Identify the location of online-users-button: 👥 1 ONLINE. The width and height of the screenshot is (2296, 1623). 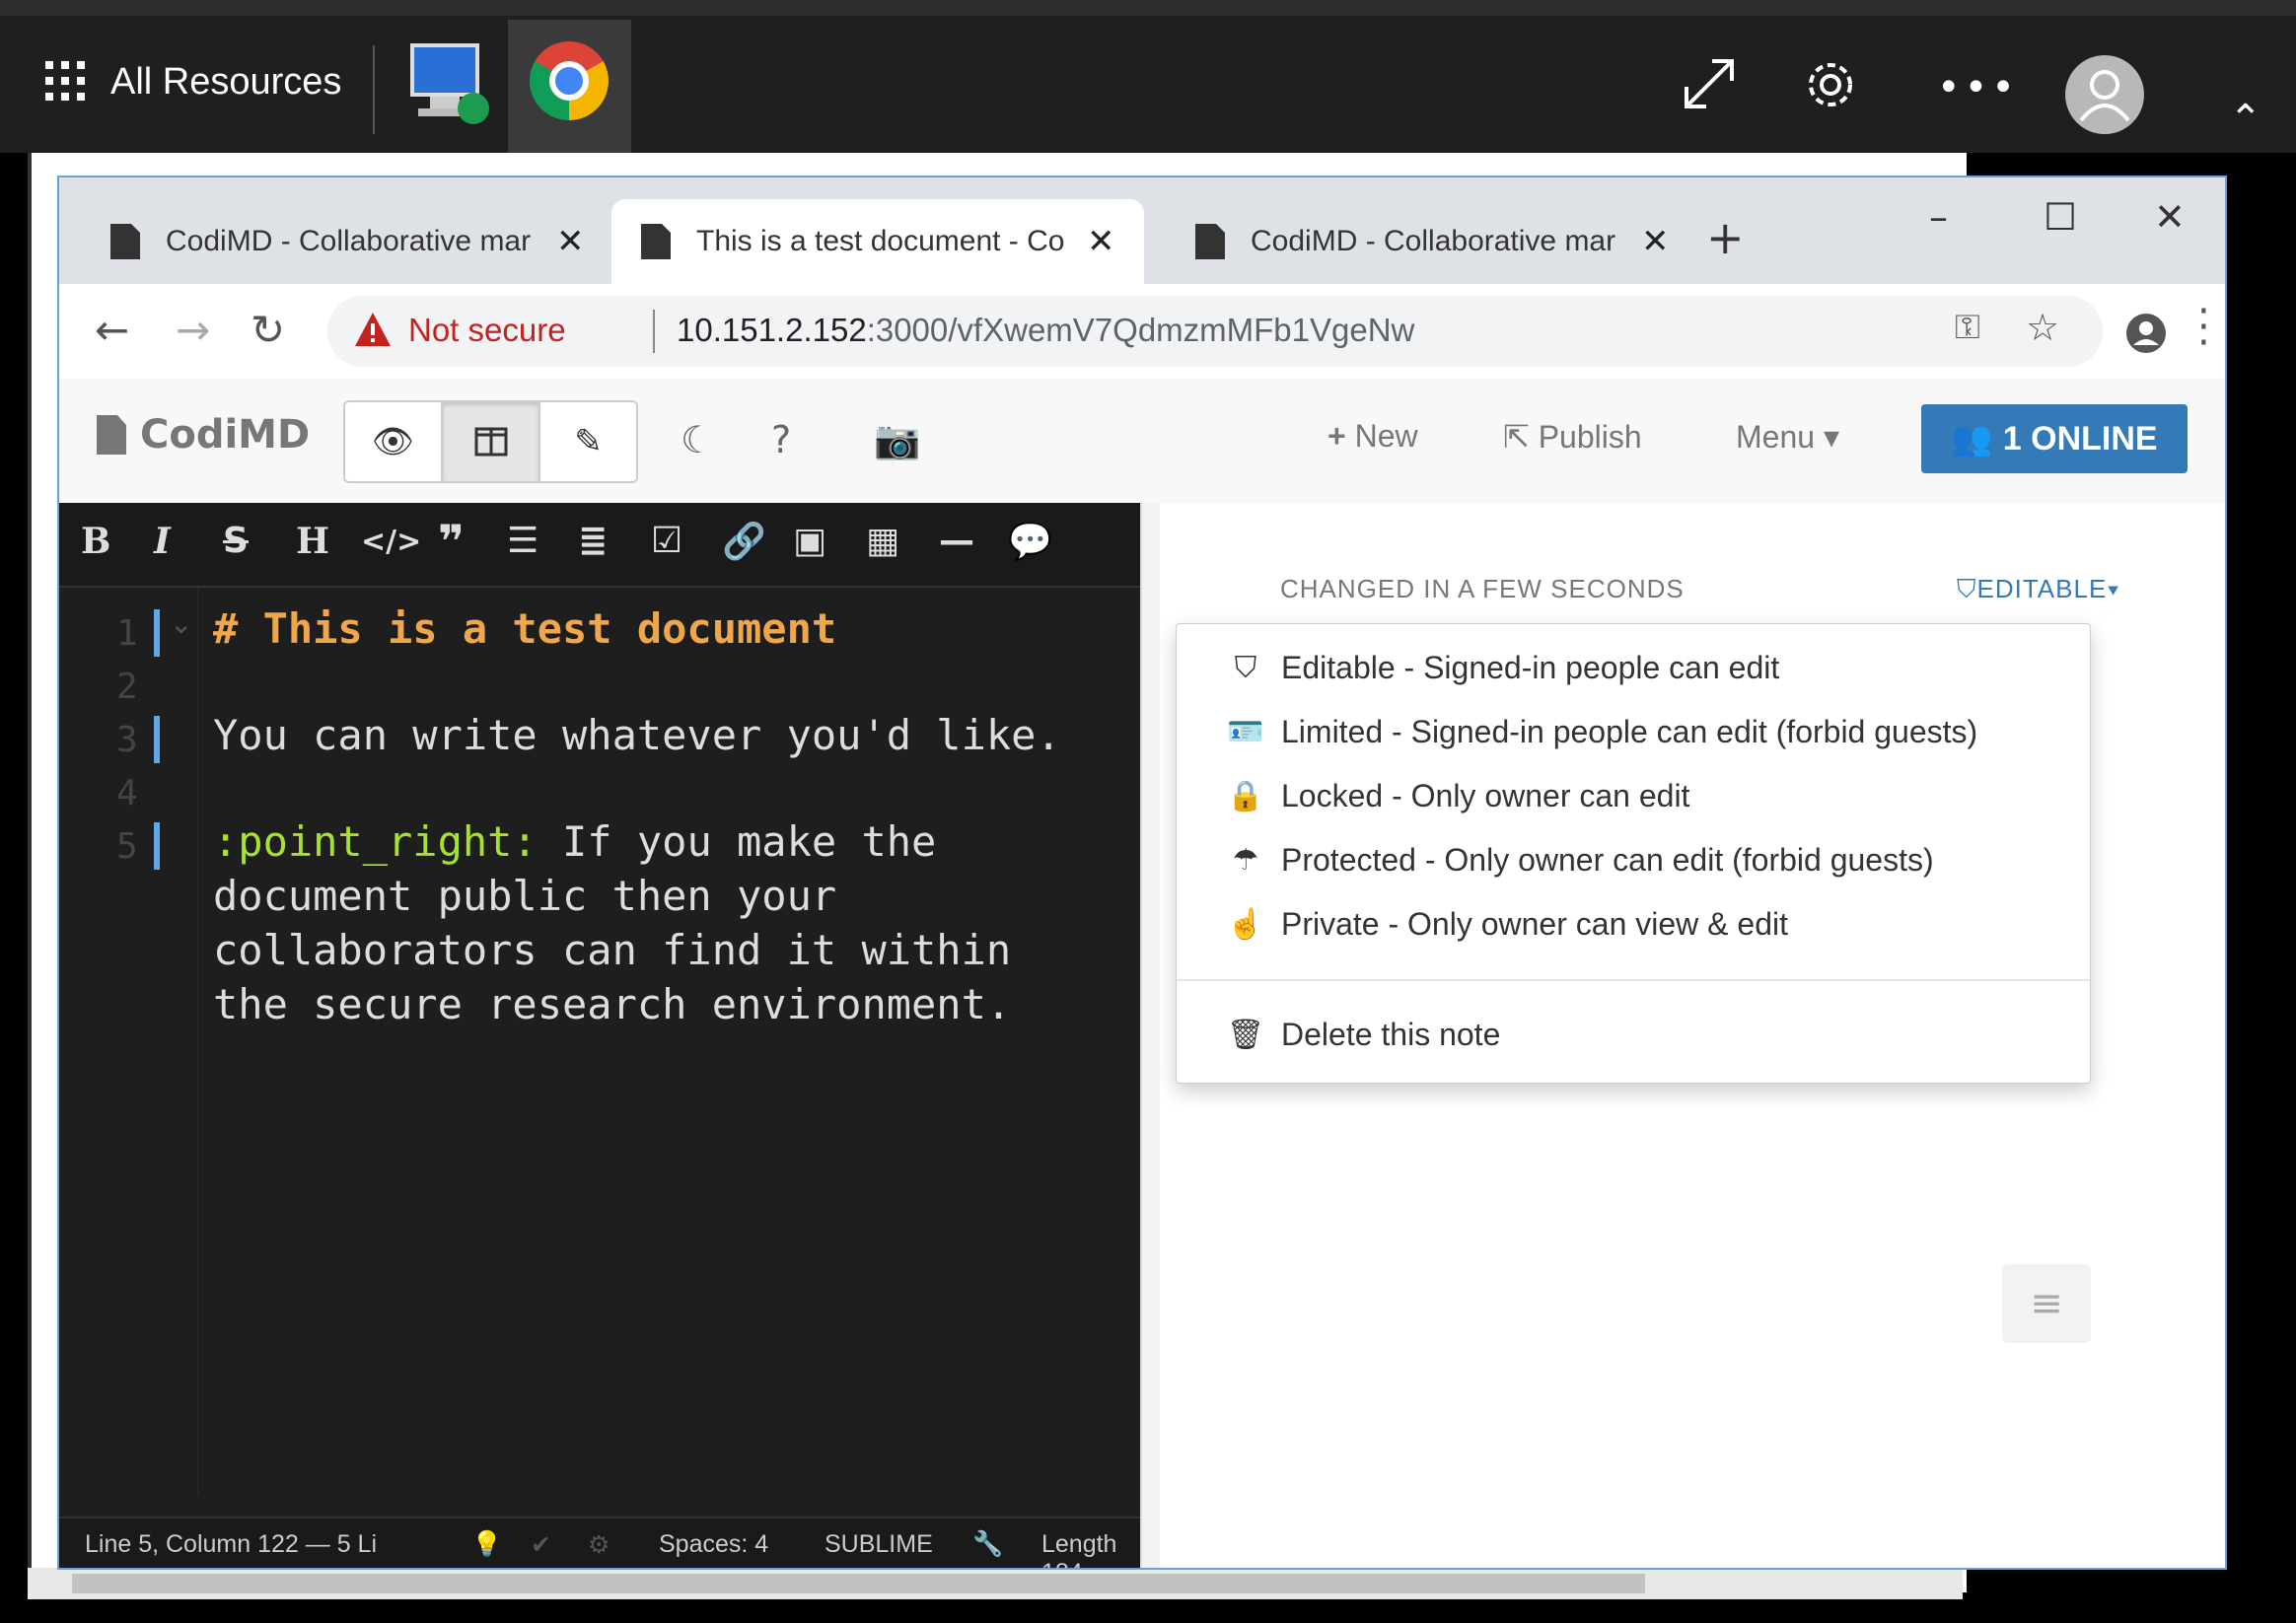
(2055, 438).